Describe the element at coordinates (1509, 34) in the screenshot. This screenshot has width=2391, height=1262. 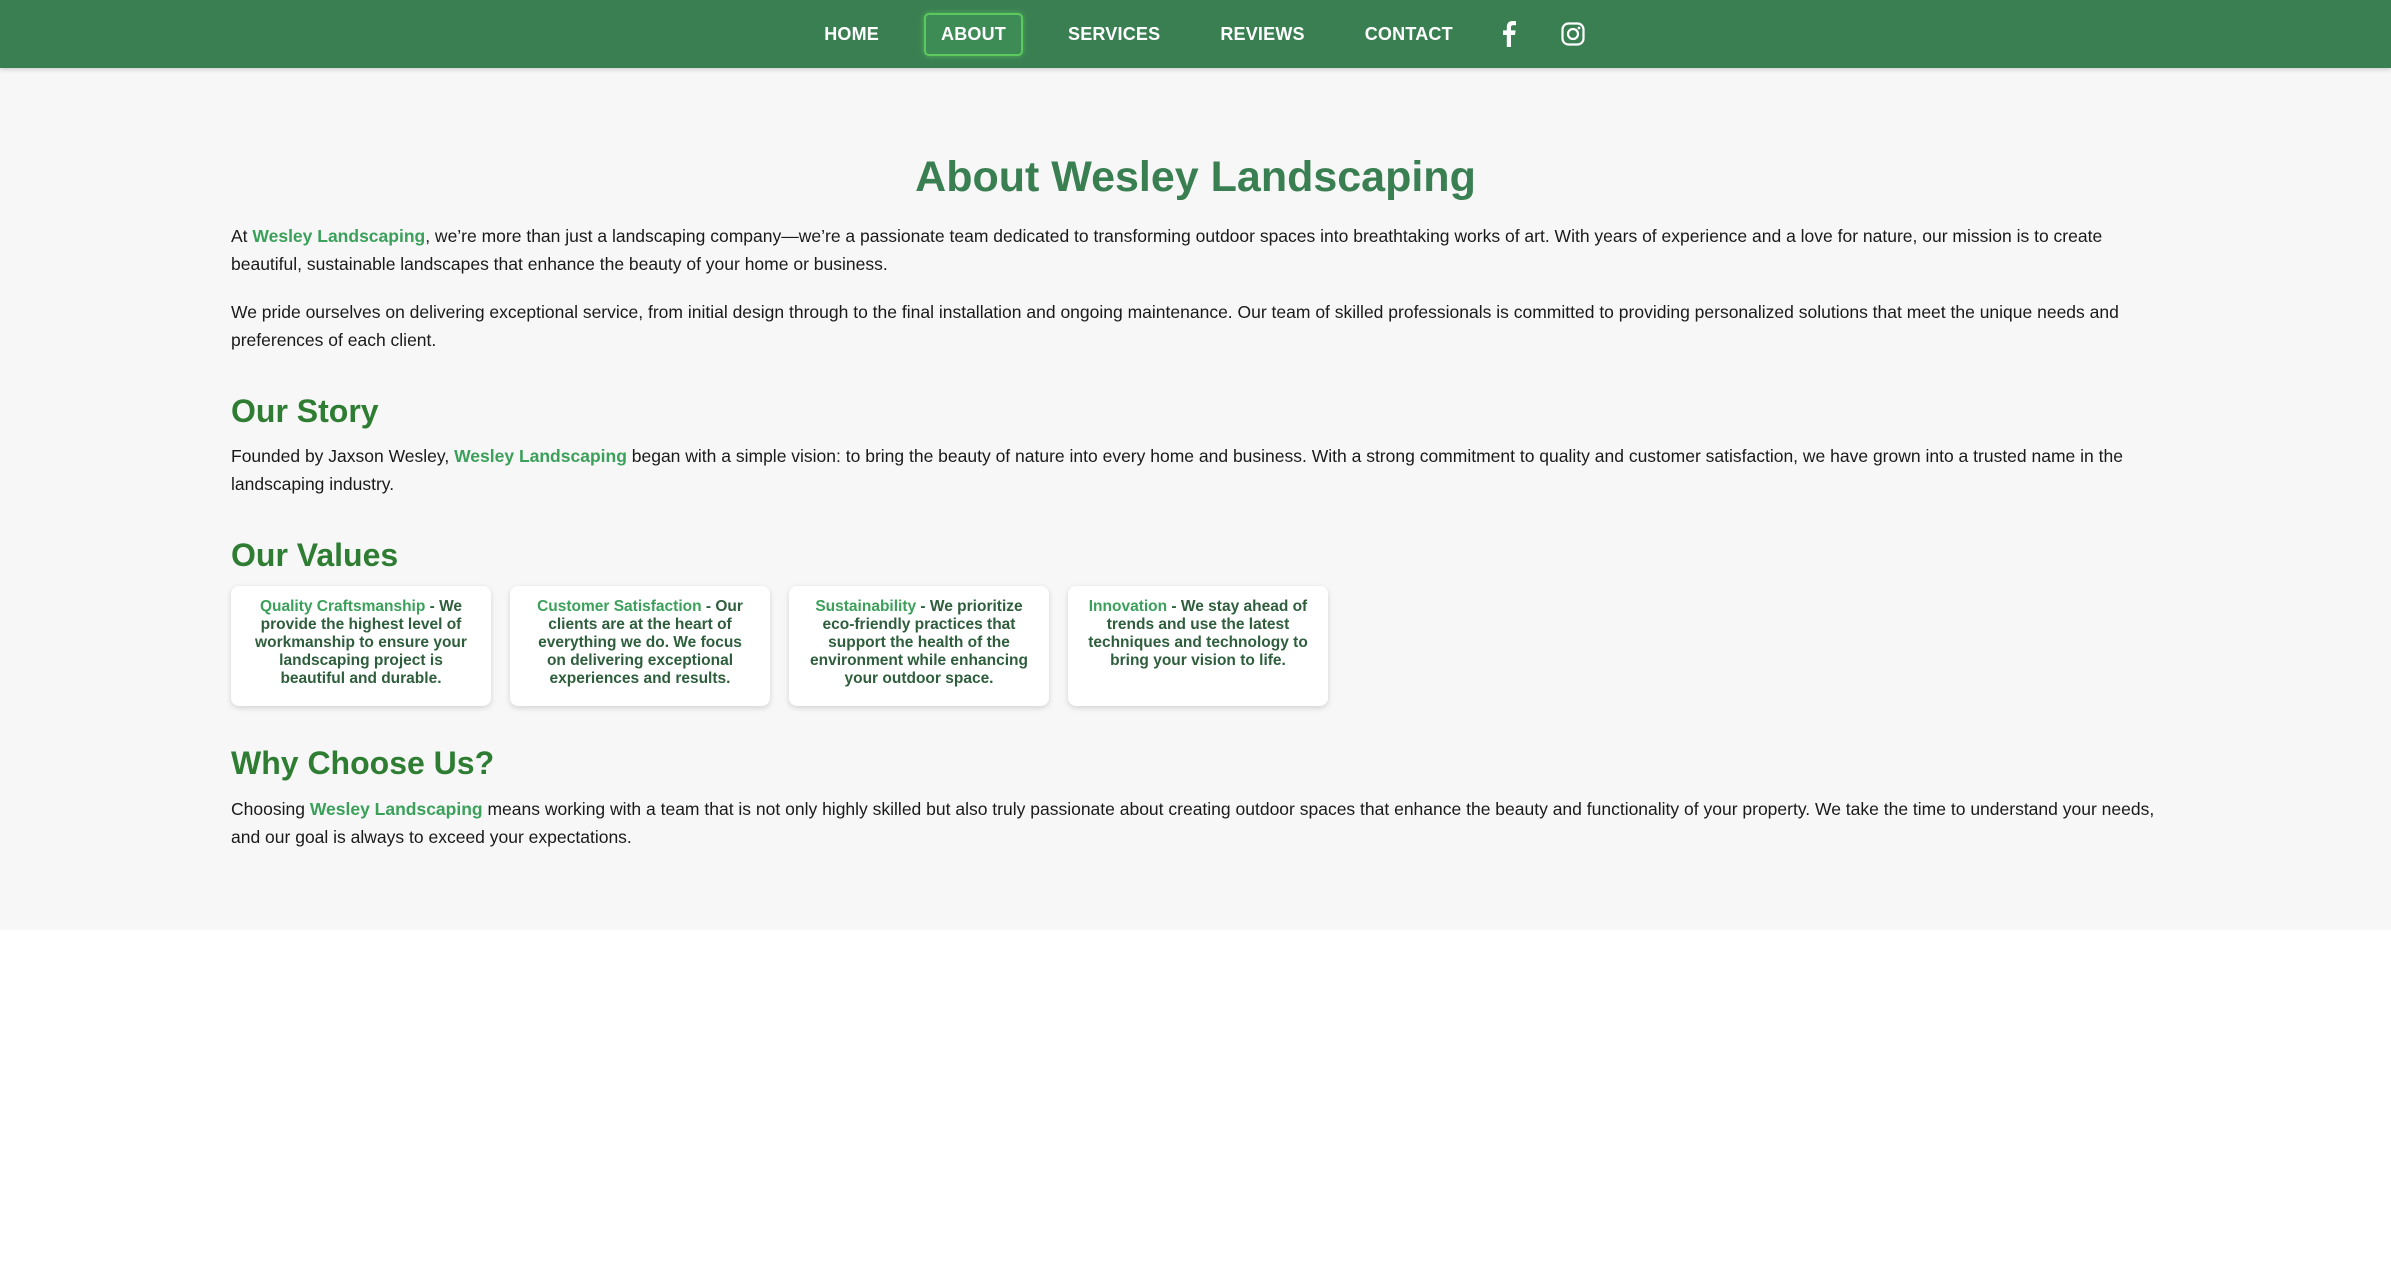
I see `facebook-icon` at that location.